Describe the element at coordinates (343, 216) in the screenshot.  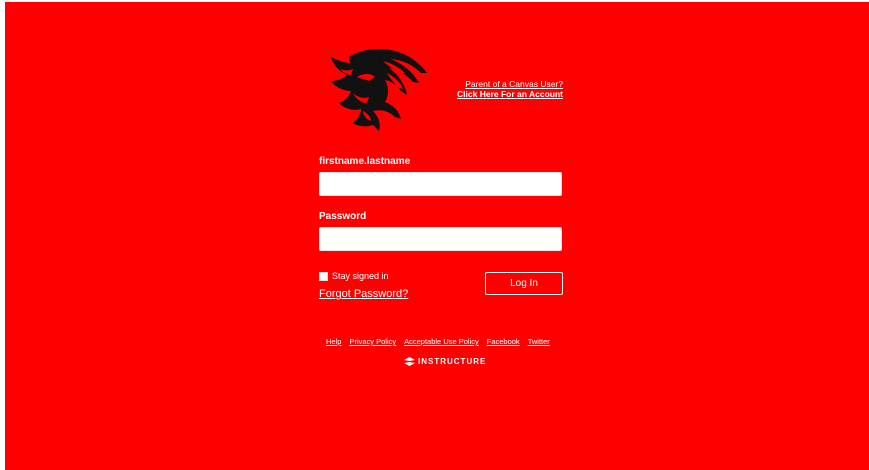
I see `password-label: Password` at that location.